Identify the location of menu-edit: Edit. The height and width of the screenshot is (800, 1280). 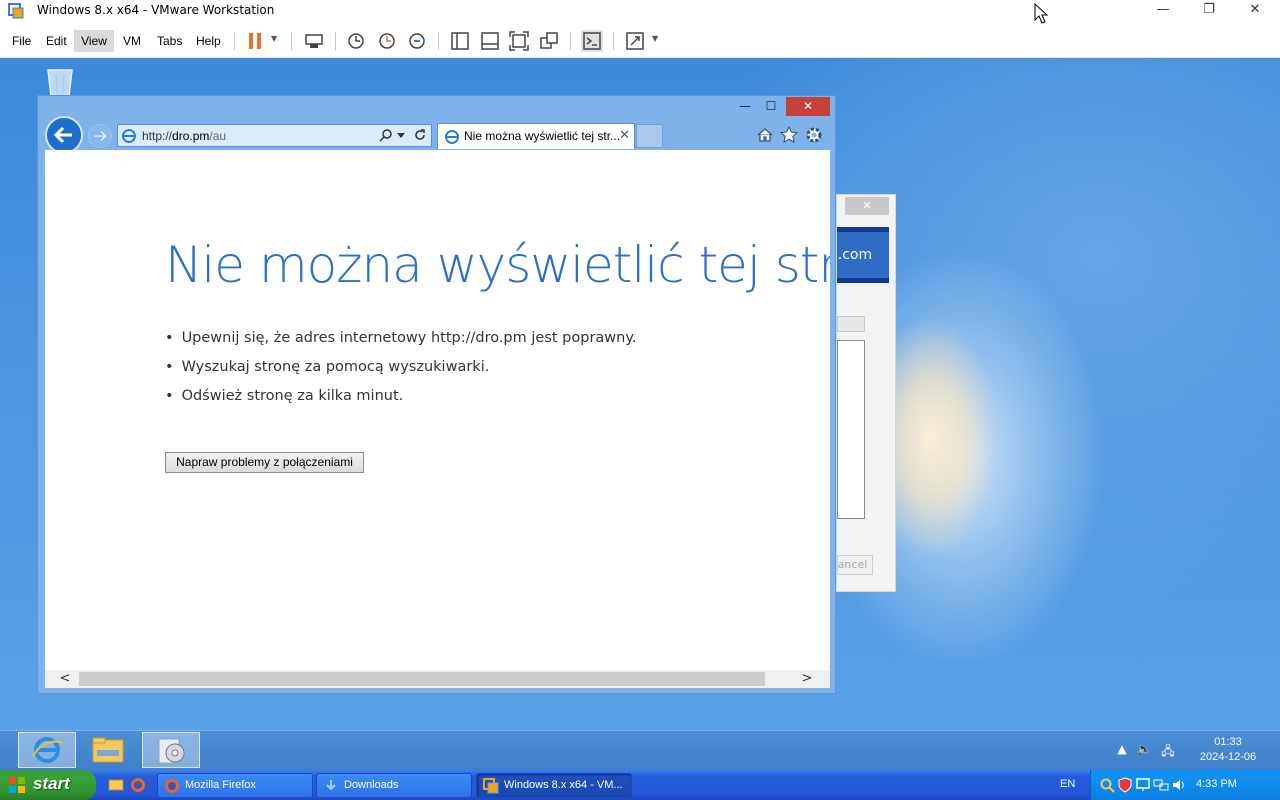
(56, 41).